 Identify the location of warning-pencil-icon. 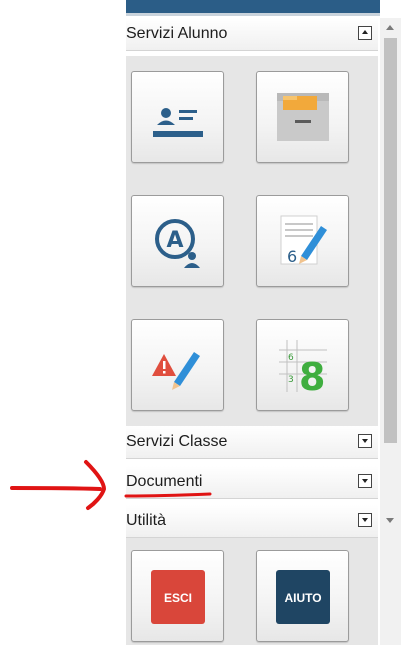
(176, 371).